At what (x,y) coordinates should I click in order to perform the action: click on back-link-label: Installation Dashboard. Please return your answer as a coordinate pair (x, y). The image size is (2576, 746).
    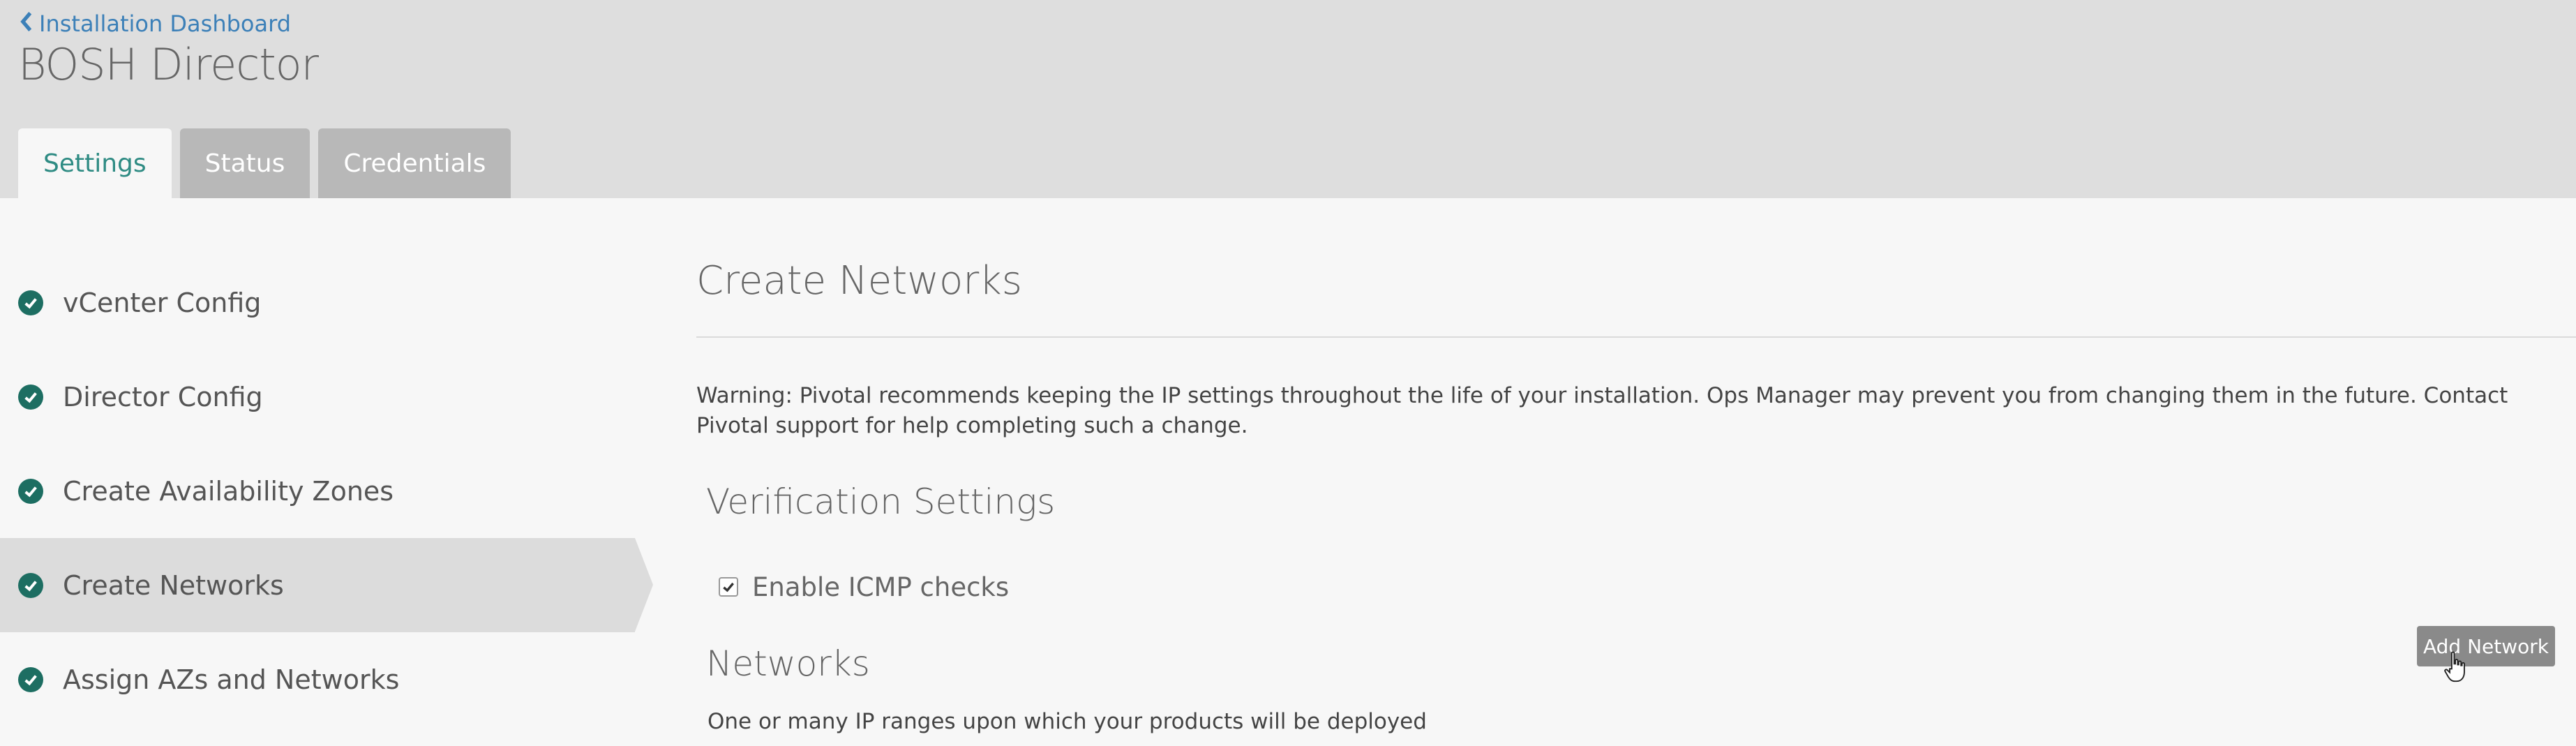
    Looking at the image, I should click on (165, 23).